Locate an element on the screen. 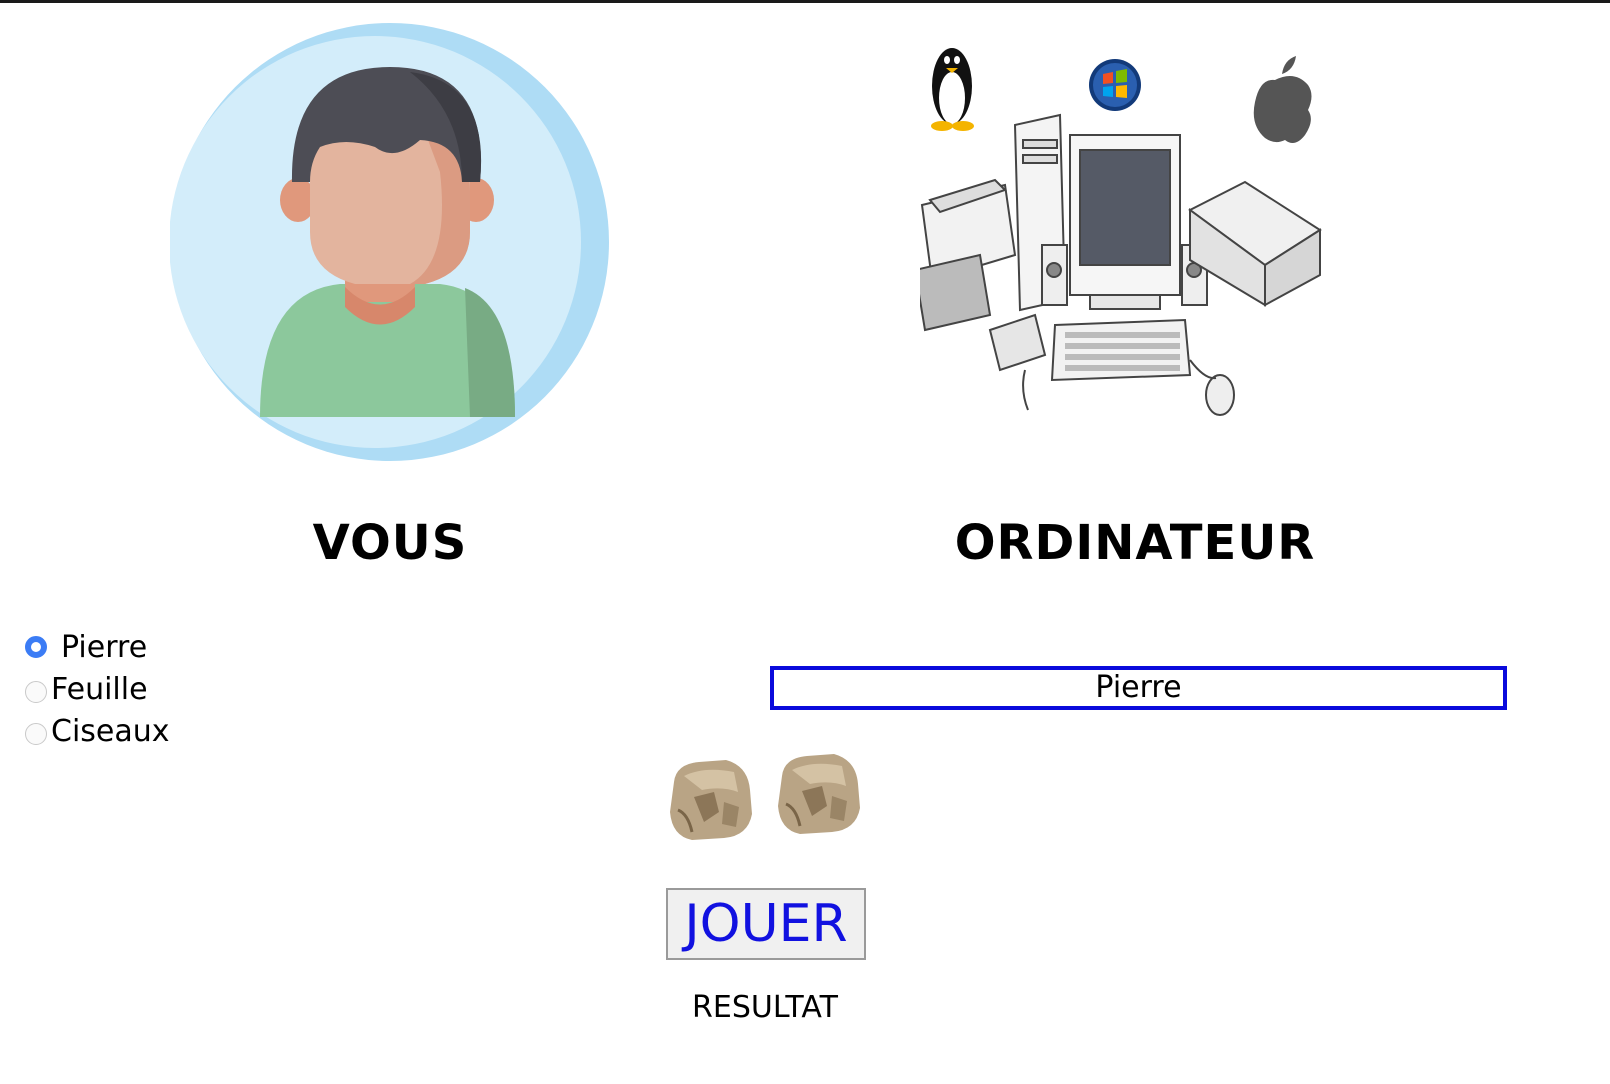 This screenshot has height=1084, width=1610. radio-ciseaux is located at coordinates (36, 734).